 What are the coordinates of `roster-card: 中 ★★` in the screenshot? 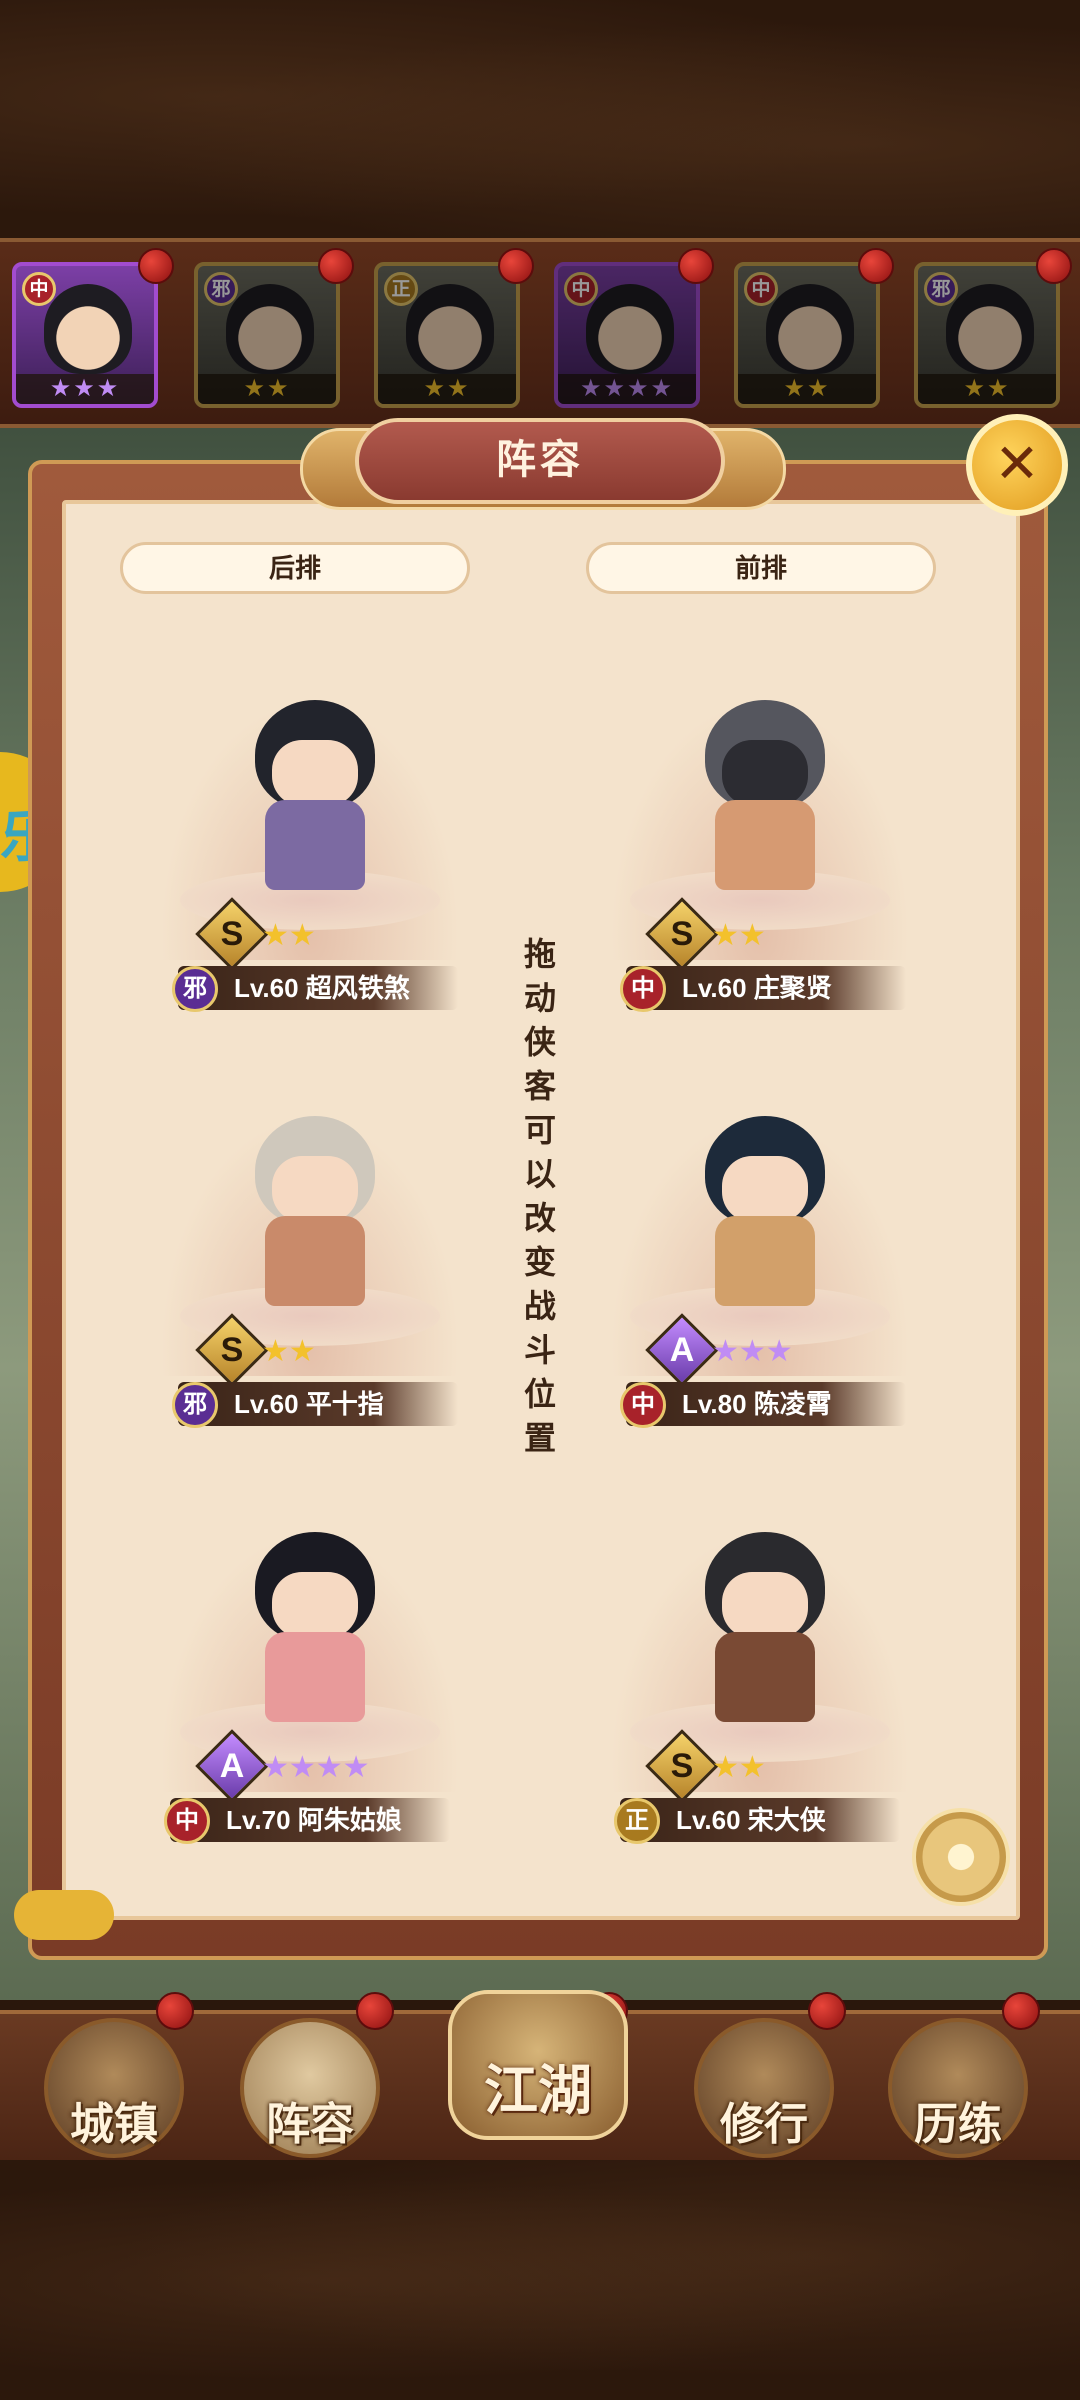 It's located at (807, 335).